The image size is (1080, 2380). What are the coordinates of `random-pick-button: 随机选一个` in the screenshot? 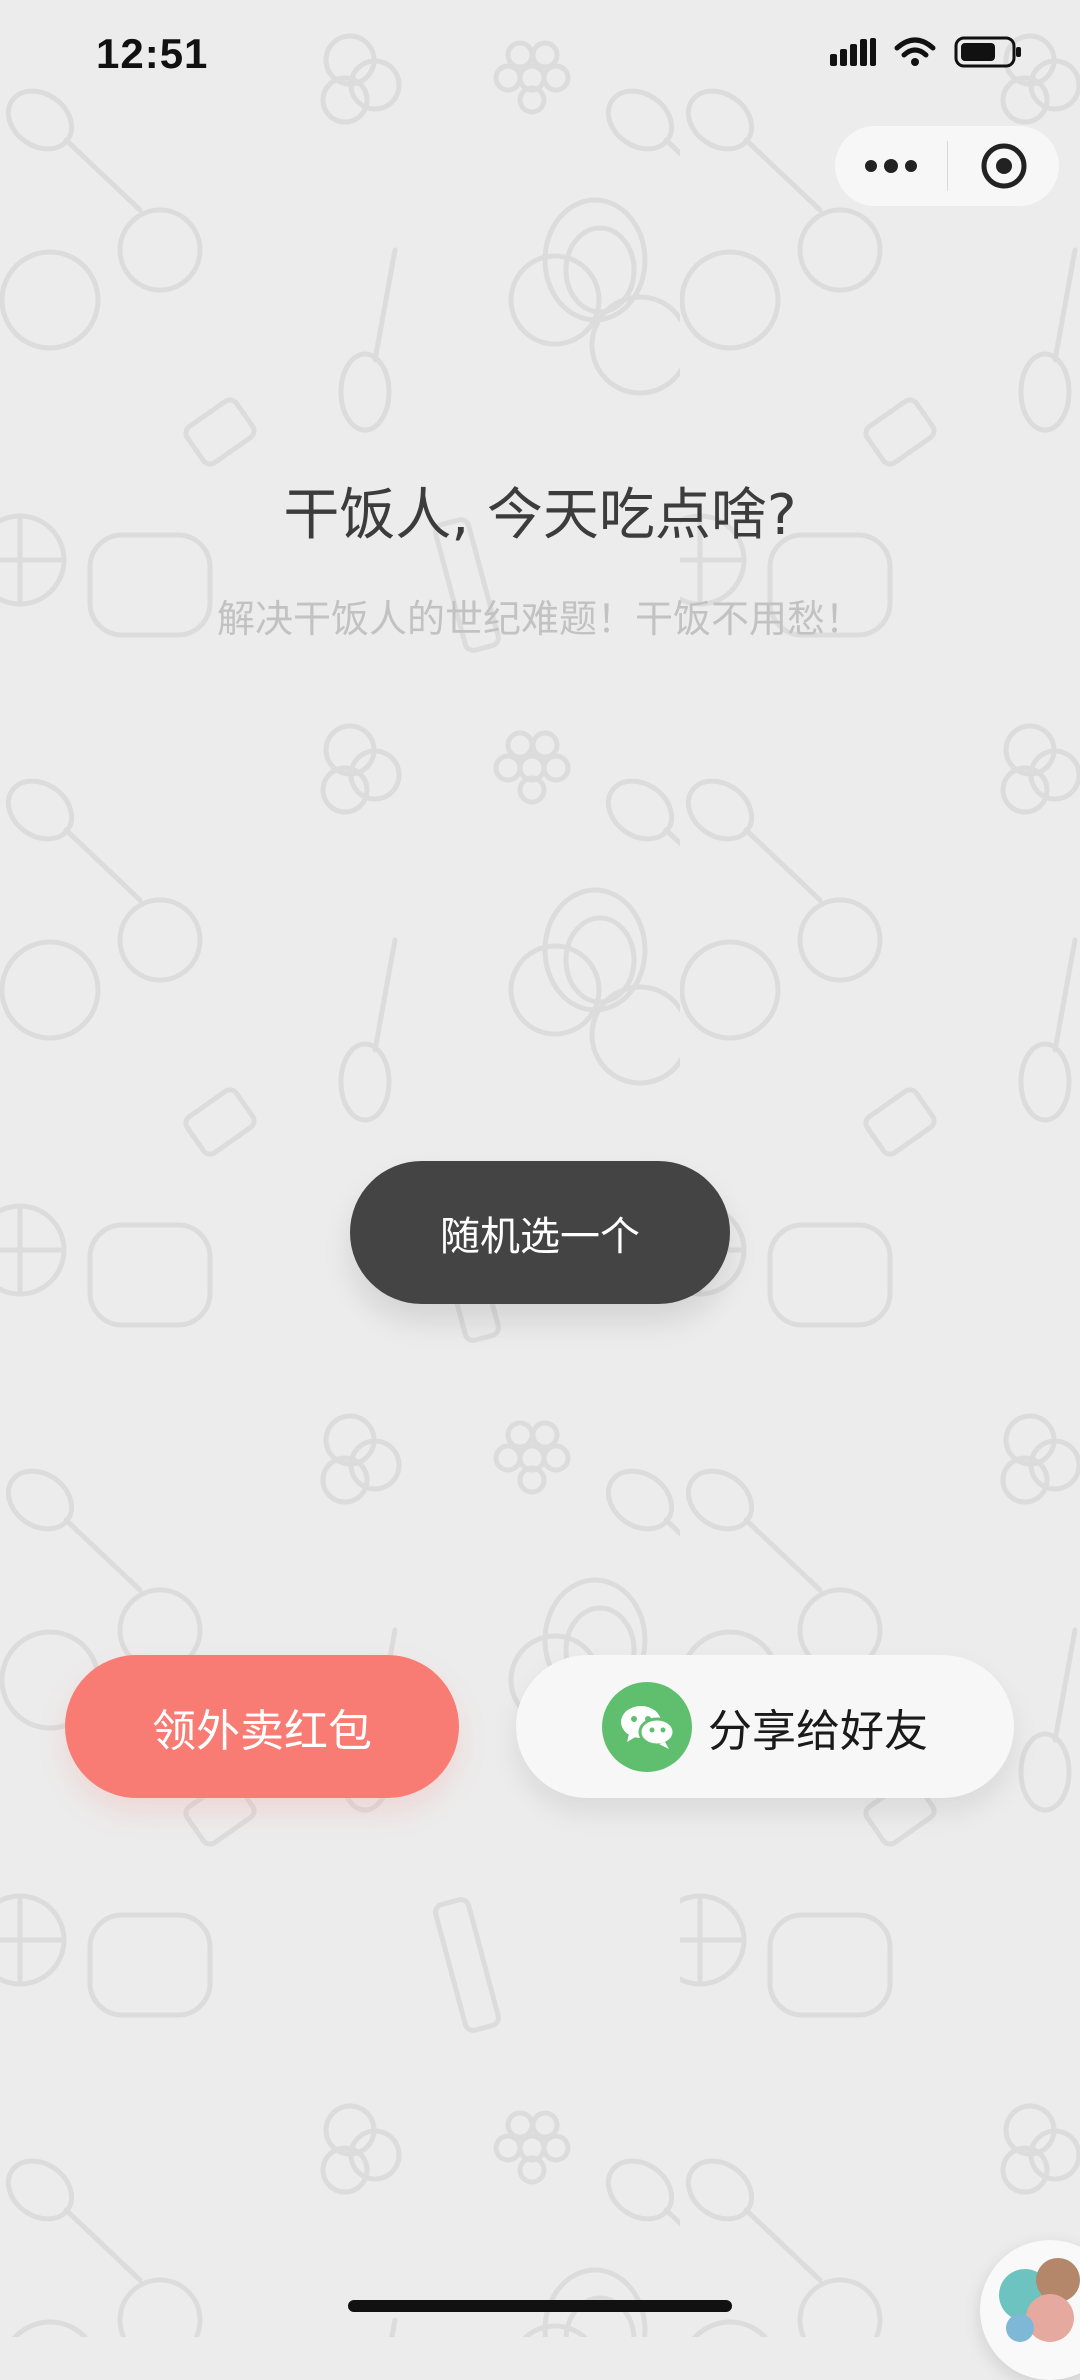 It's located at (540, 1232).